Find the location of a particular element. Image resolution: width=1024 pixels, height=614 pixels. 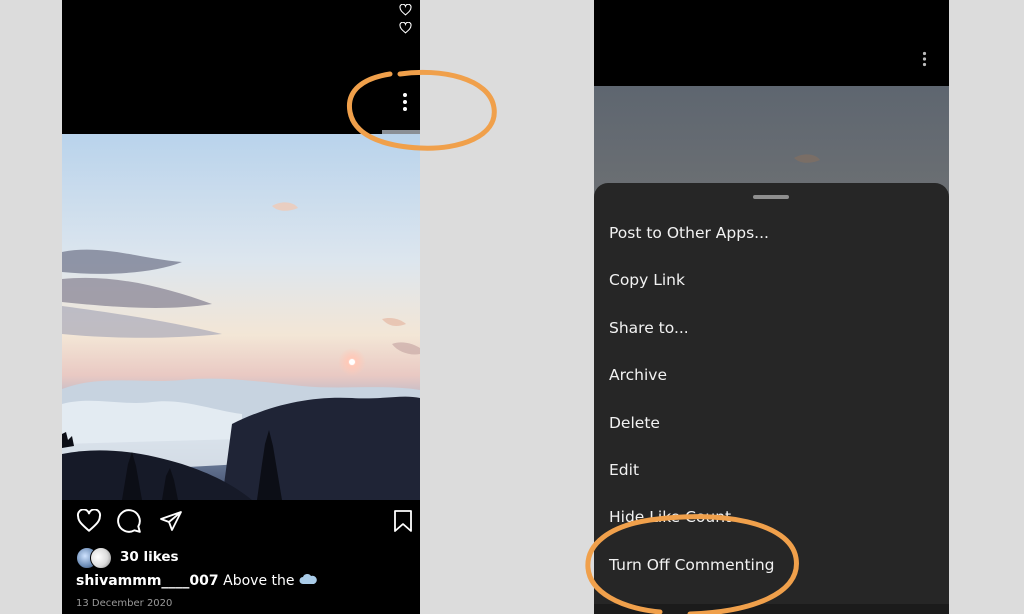

sheet-drag-handle is located at coordinates (771, 197).